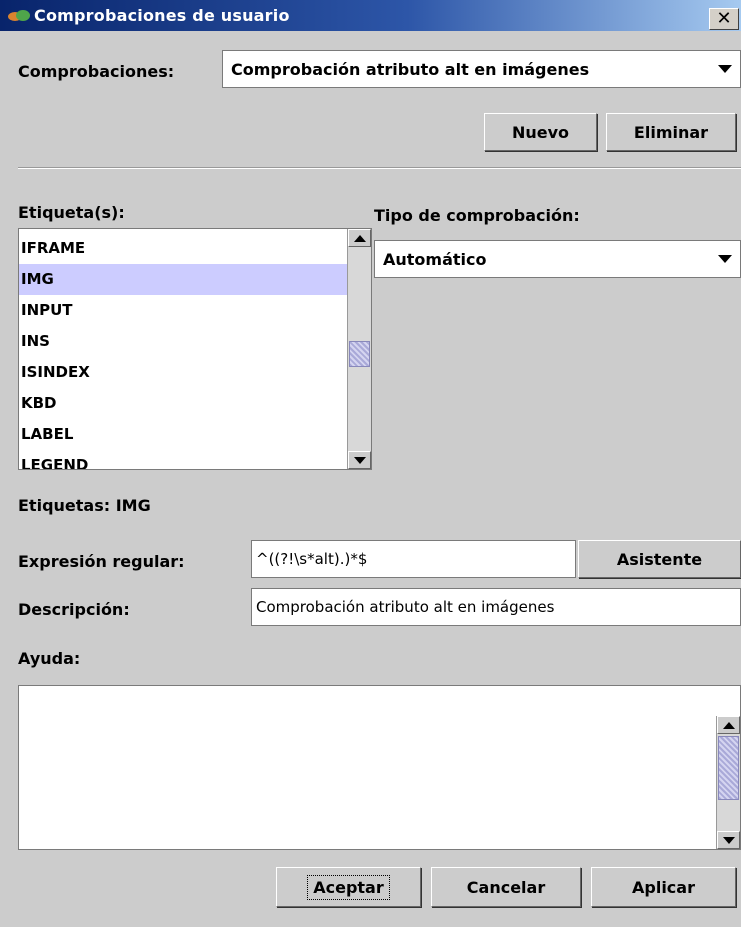 Image resolution: width=741 pixels, height=927 pixels. What do you see at coordinates (19, 15) in the screenshot?
I see `app-icon` at bounding box center [19, 15].